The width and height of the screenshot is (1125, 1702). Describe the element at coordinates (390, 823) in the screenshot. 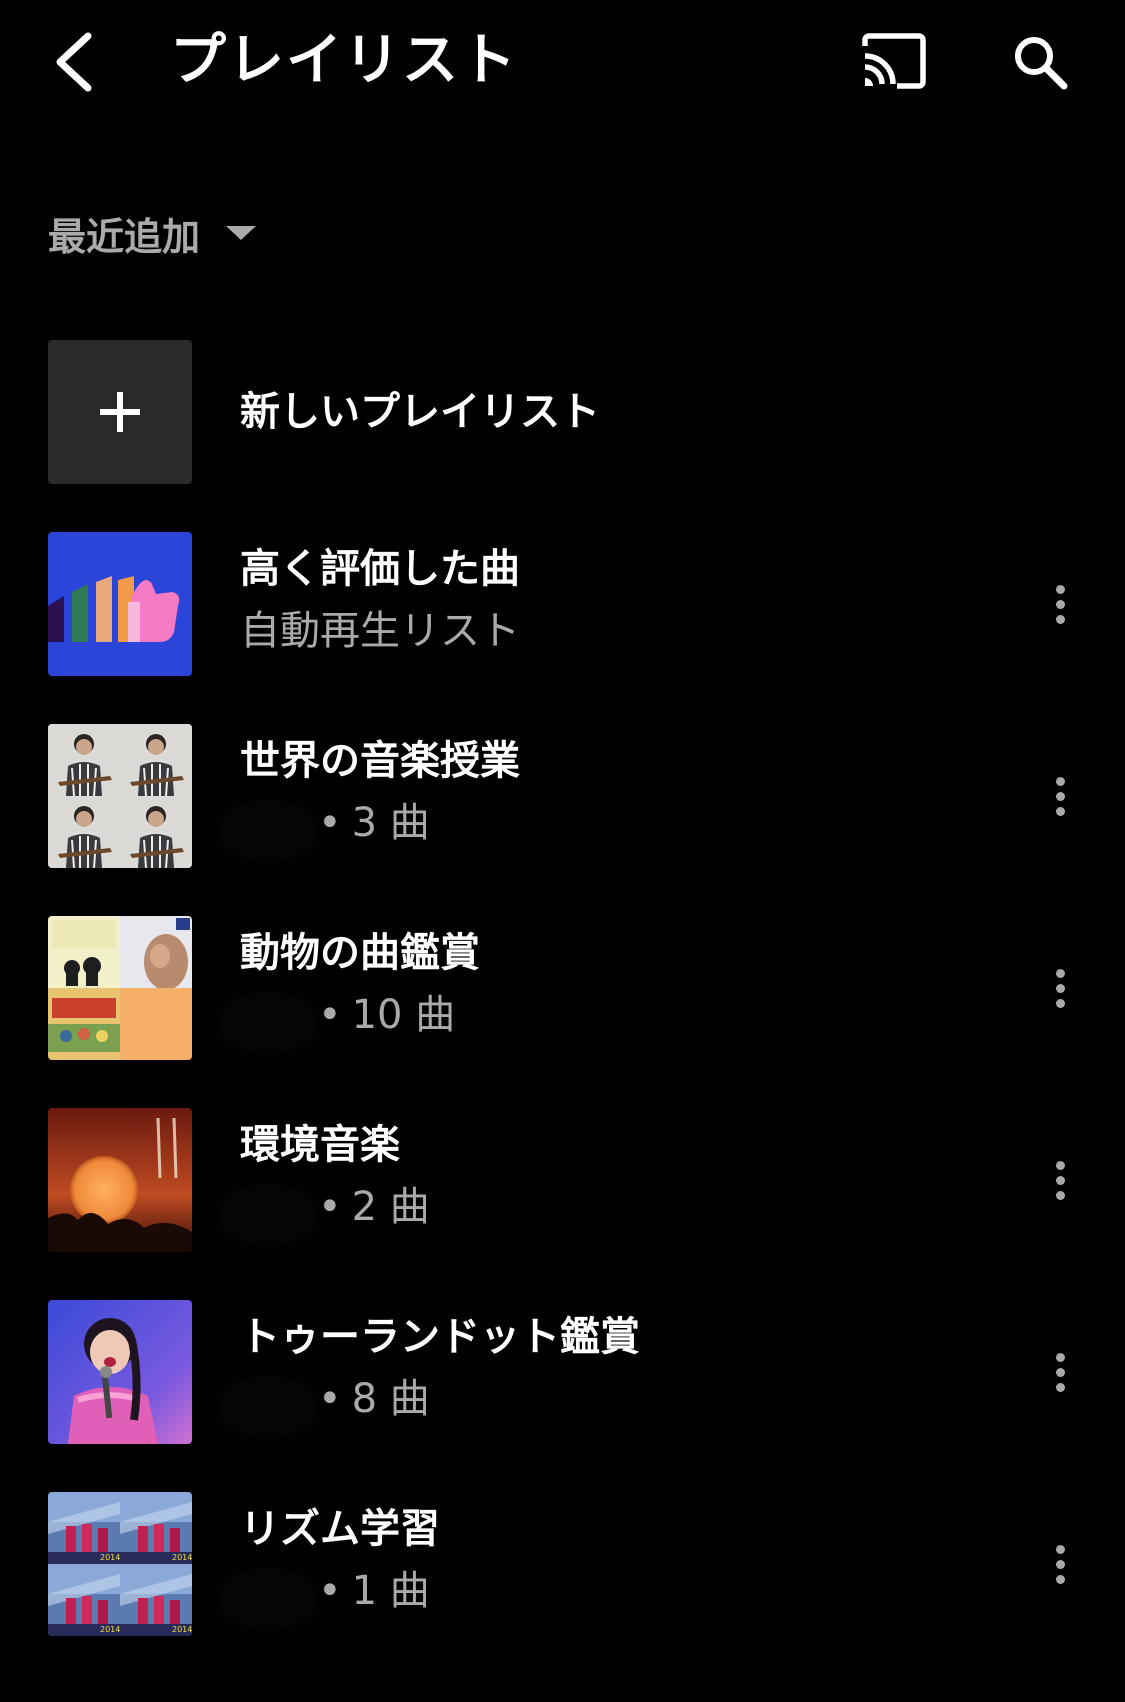

I see `track-count: 3 曲` at that location.